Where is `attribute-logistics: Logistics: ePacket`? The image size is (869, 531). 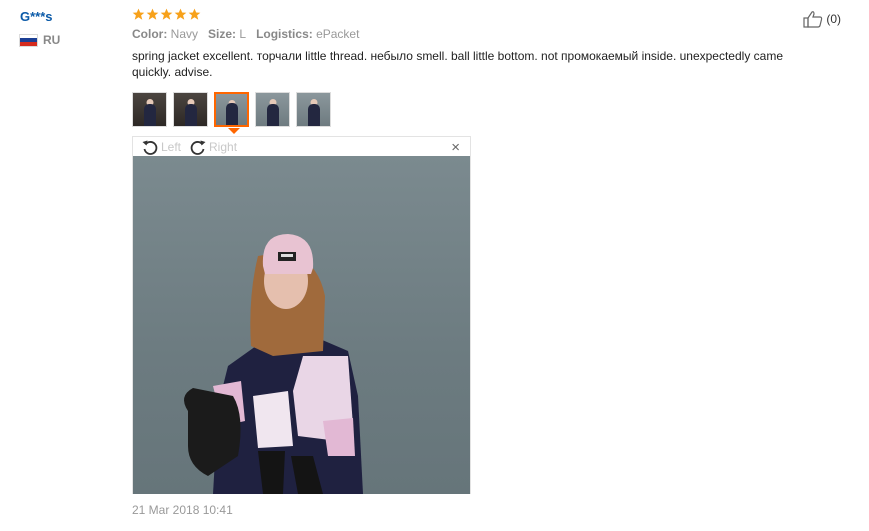 attribute-logistics: Logistics: ePacket is located at coordinates (308, 34).